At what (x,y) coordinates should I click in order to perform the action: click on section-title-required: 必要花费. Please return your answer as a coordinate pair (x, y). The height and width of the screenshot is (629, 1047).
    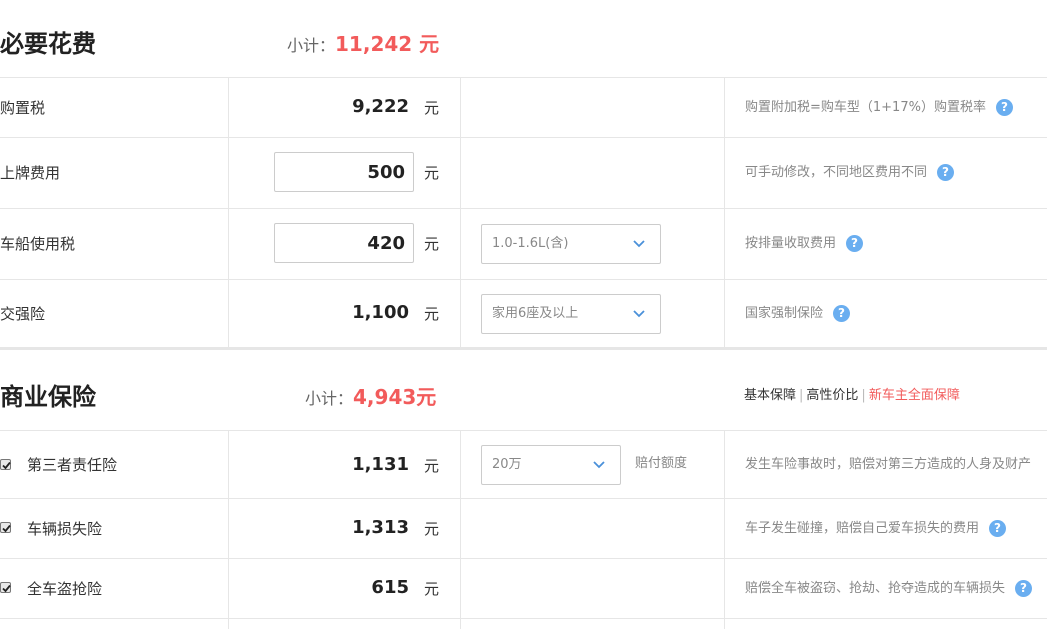
    Looking at the image, I should click on (48, 44).